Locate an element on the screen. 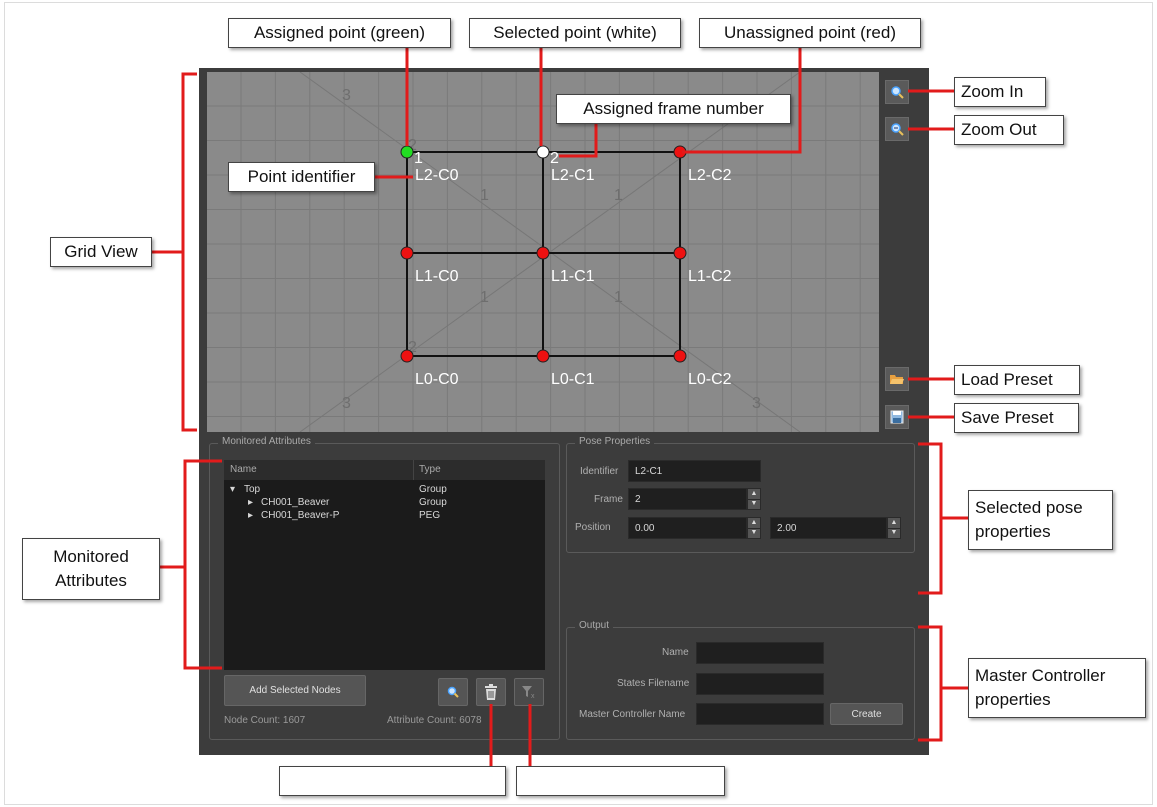 This screenshot has width=1157, height=807. callout-point-identifier: Point identifier is located at coordinates (301, 177).